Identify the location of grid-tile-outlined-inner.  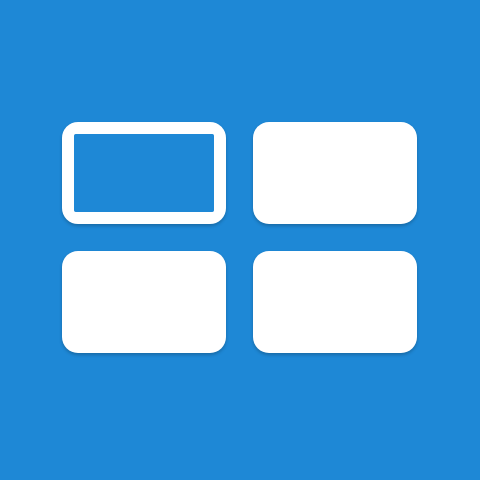
(144, 173).